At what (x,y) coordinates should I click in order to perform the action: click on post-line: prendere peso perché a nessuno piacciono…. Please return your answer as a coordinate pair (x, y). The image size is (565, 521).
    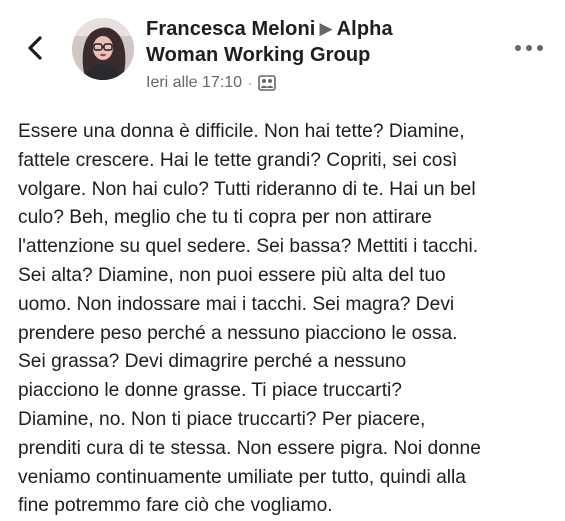
    Looking at the image, I should click on (238, 333).